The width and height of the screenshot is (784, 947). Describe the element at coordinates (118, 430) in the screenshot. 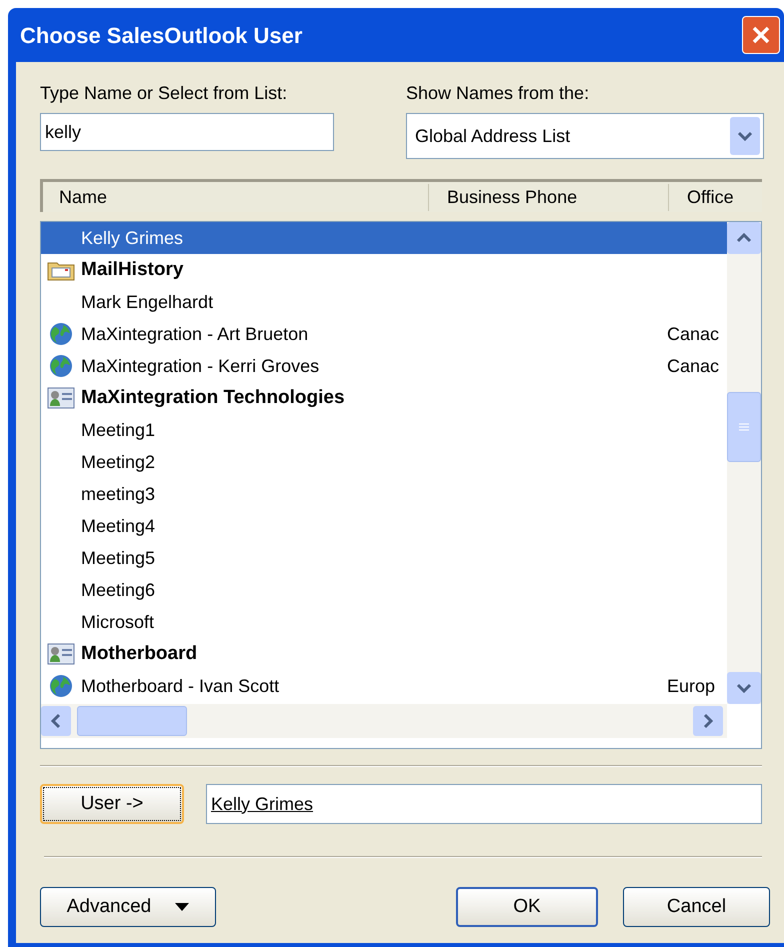

I see `contact-name: Meeting1` at that location.